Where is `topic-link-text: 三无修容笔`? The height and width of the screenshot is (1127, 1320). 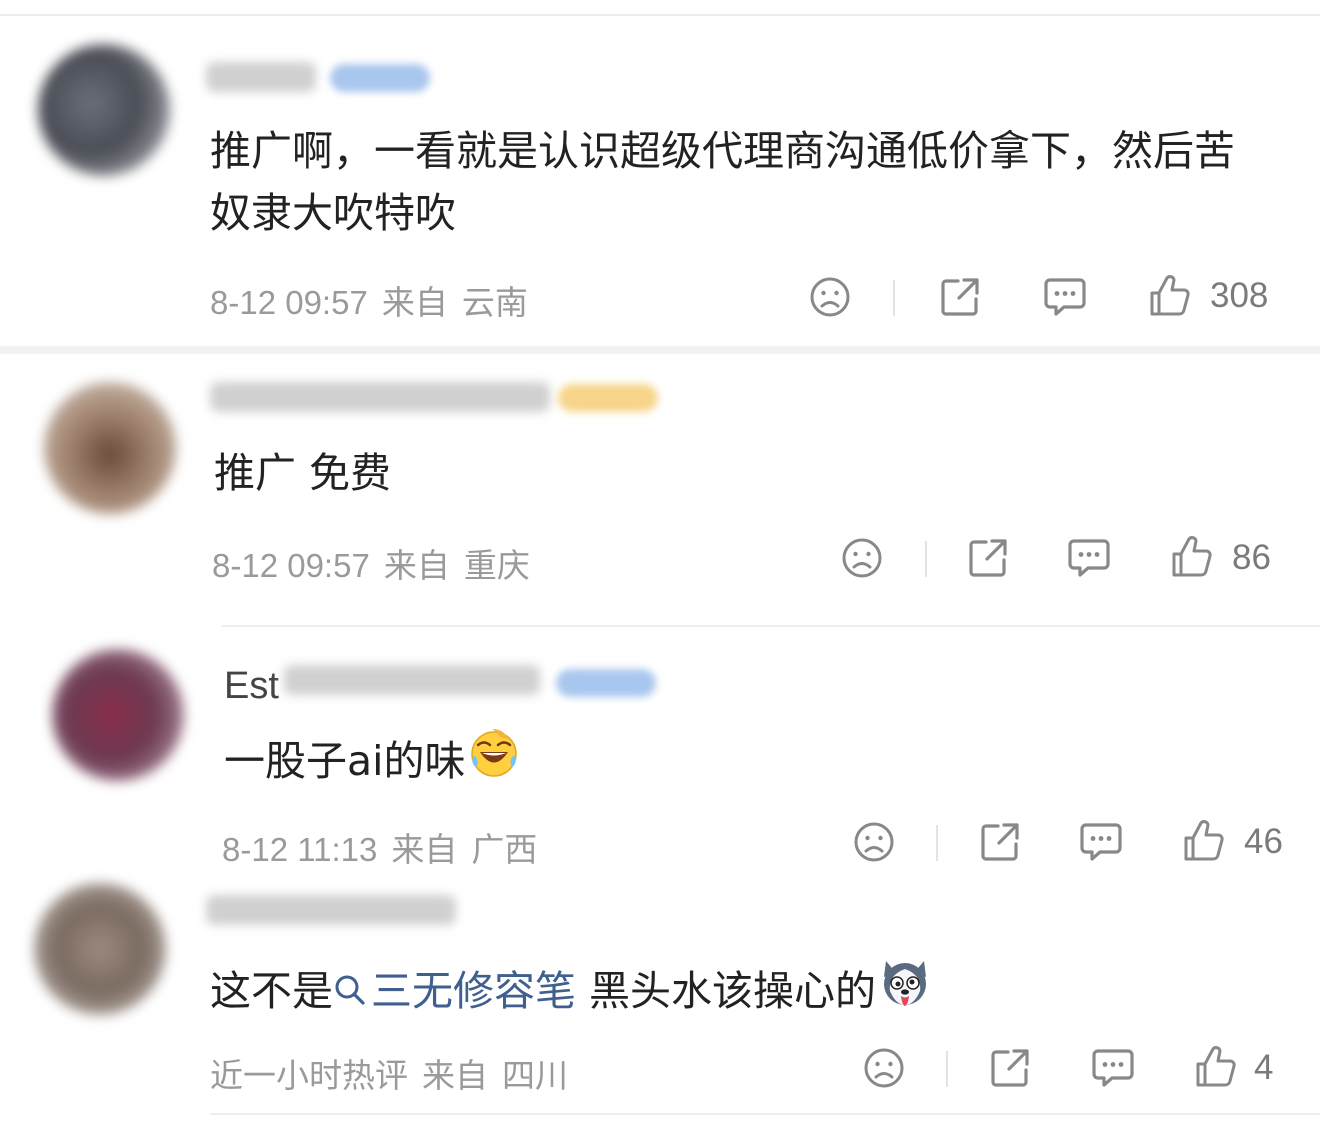
topic-link-text: 三无修容笔 is located at coordinates (473, 991).